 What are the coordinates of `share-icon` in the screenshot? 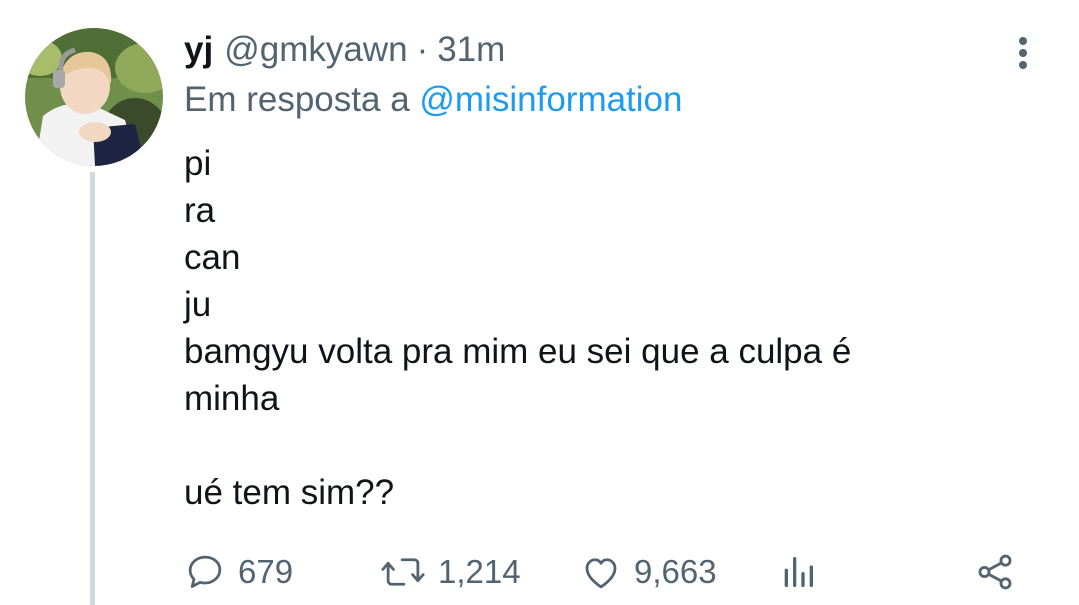 It's located at (995, 572).